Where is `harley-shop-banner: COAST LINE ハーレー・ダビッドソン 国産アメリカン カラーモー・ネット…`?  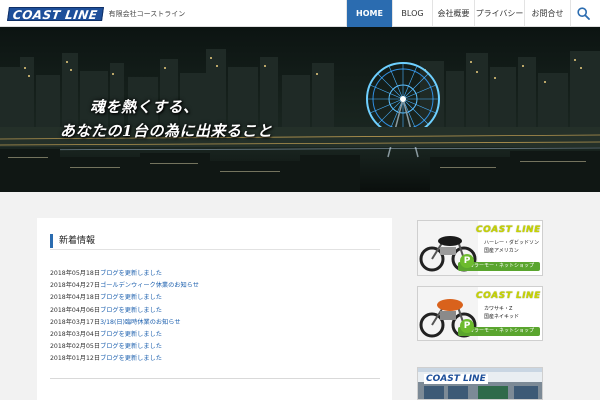
harley-shop-banner: COAST LINE ハーレー・ダビッドソン 国産アメリカン カラーモー・ネット… is located at coordinates (480, 248).